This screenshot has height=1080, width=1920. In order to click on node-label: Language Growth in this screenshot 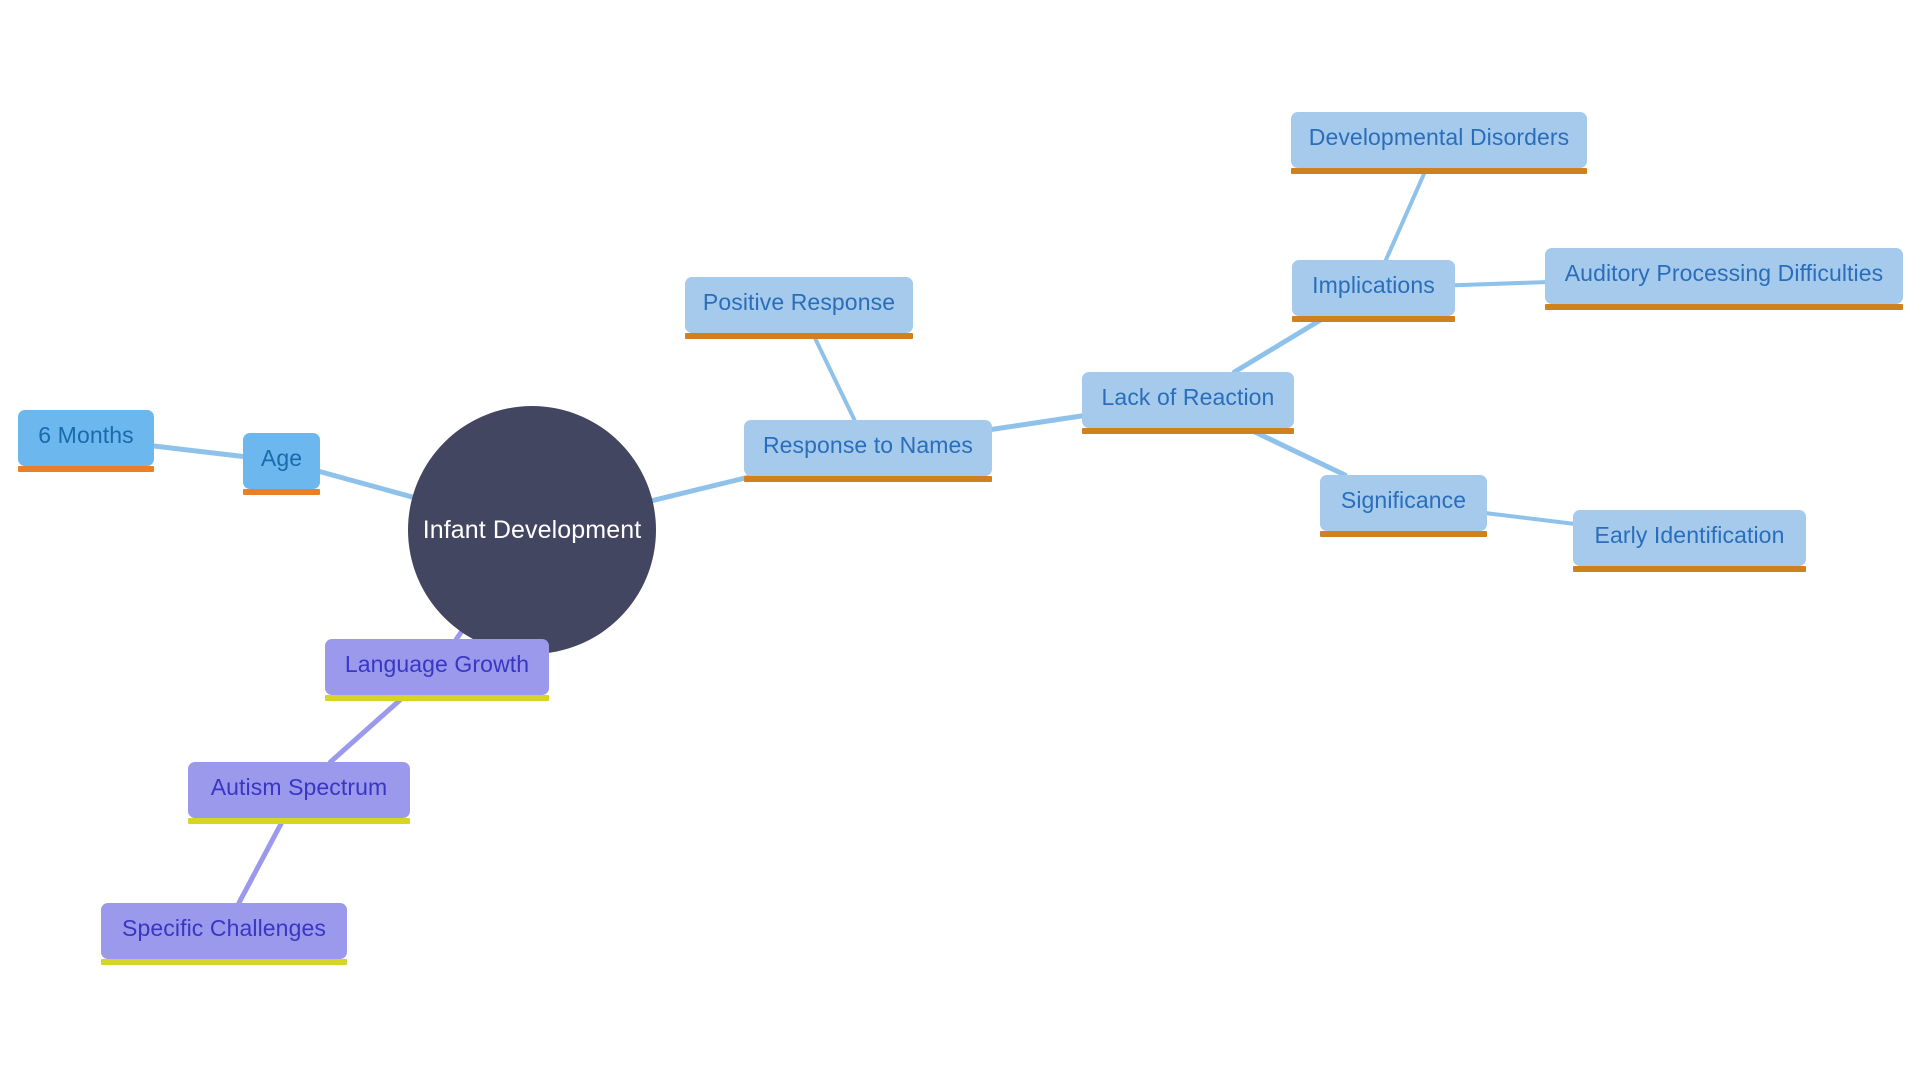, I will do `click(437, 664)`.